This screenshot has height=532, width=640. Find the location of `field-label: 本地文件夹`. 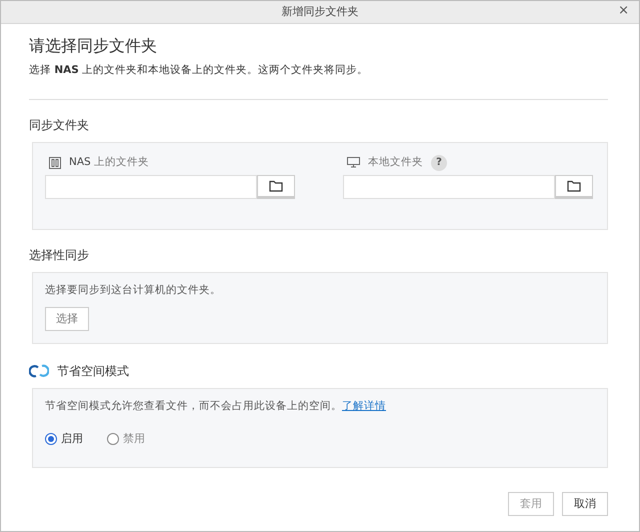

field-label: 本地文件夹 is located at coordinates (395, 162).